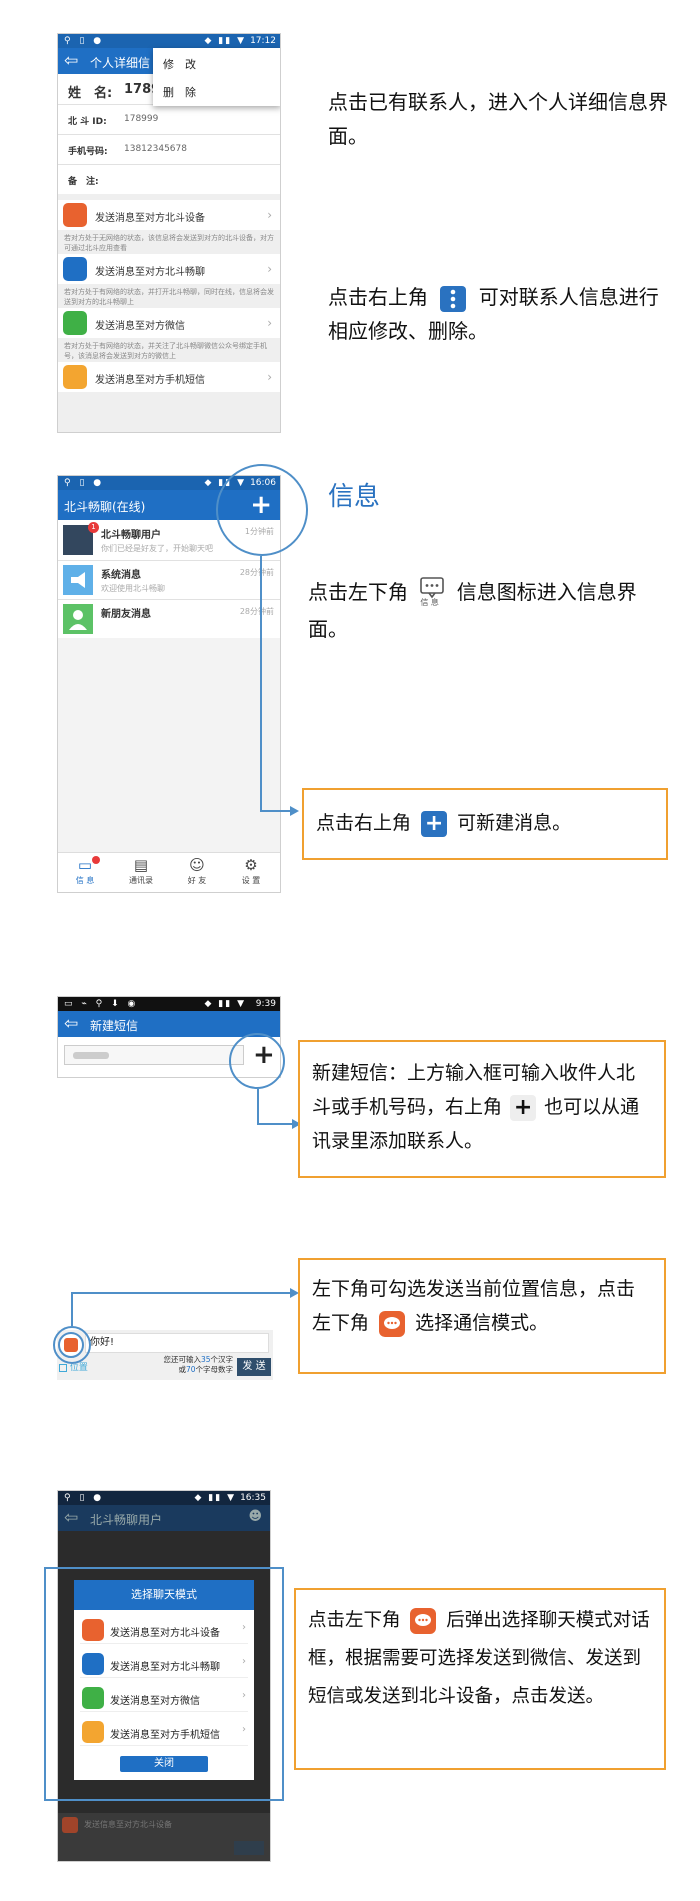 This screenshot has height=1901, width=700. Describe the element at coordinates (265, 1004) in the screenshot. I see `status-time: 9:39` at that location.